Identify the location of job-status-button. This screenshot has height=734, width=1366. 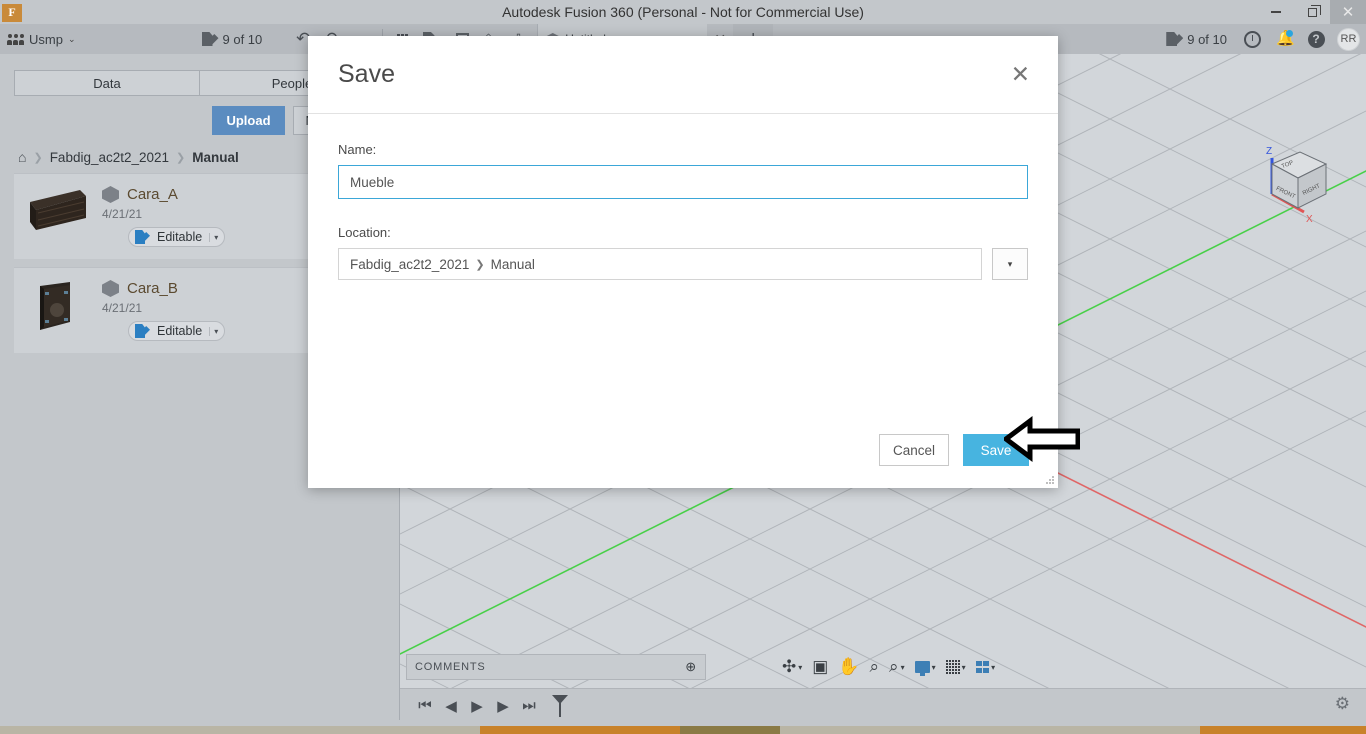
(1252, 39).